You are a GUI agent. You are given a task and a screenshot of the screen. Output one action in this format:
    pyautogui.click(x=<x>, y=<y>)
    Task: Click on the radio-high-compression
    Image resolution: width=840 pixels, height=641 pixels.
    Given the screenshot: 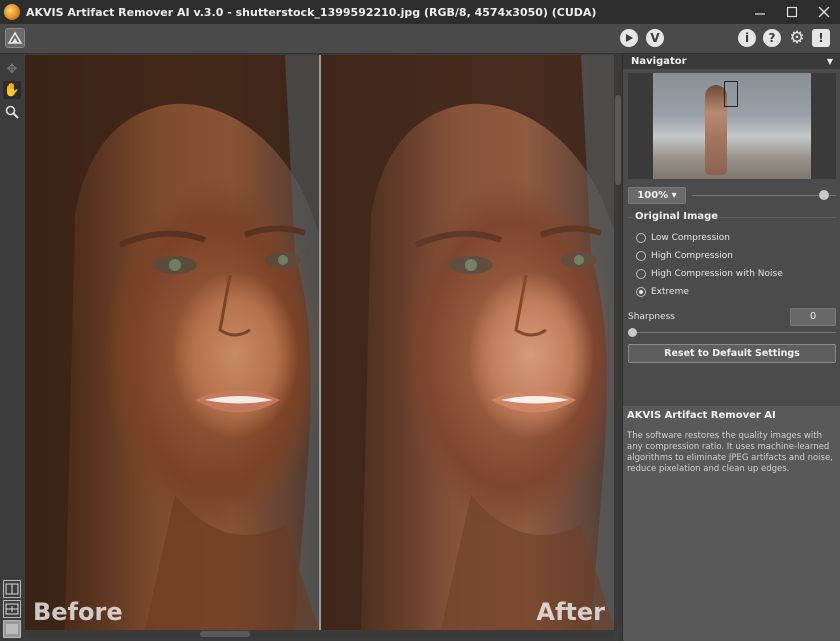 What is the action you would take?
    pyautogui.click(x=641, y=256)
    